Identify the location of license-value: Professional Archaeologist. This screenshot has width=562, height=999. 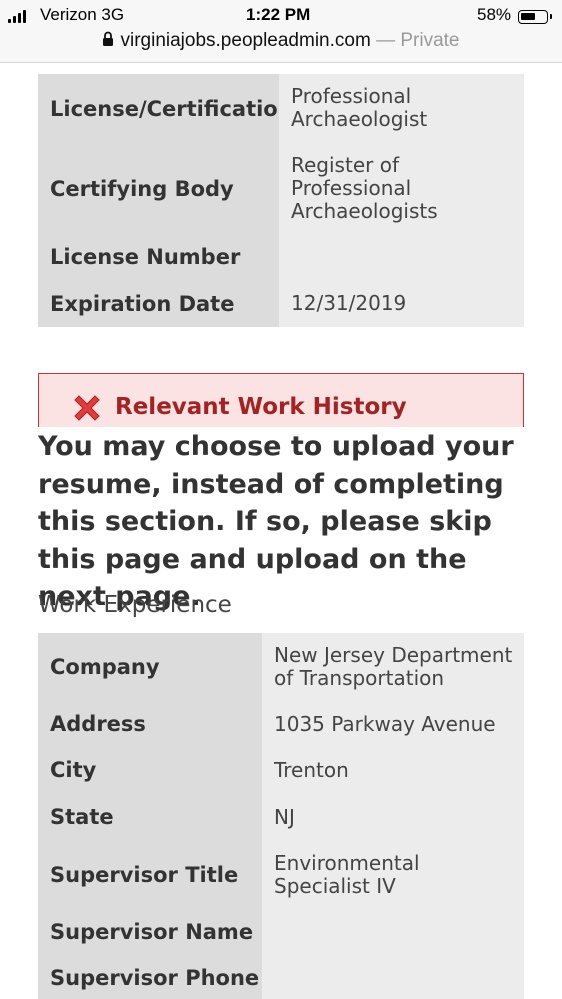
(359, 107).